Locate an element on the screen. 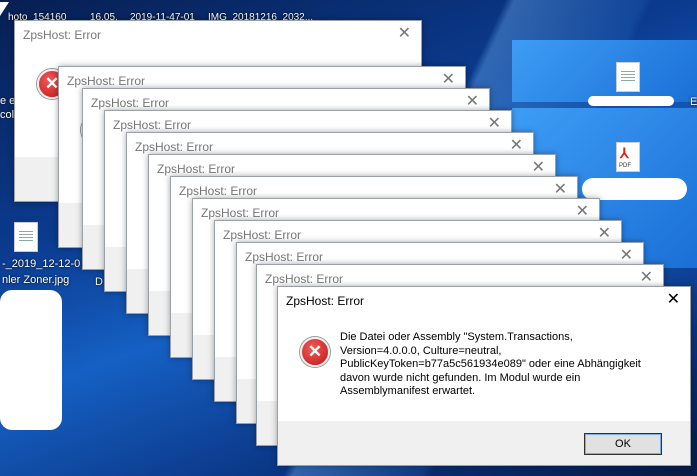 This screenshot has width=697, height=476. pdf-icon: ⅄ PDF is located at coordinates (628, 157).